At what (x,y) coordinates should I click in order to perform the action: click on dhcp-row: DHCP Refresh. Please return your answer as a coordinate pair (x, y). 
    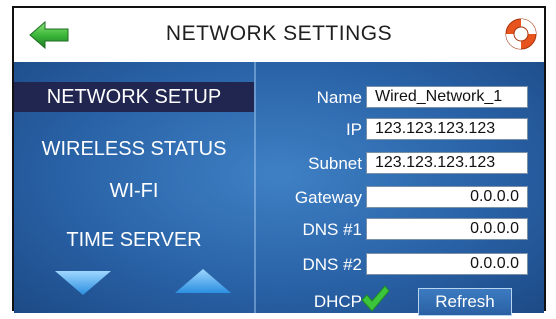
    Looking at the image, I should click on (400, 300).